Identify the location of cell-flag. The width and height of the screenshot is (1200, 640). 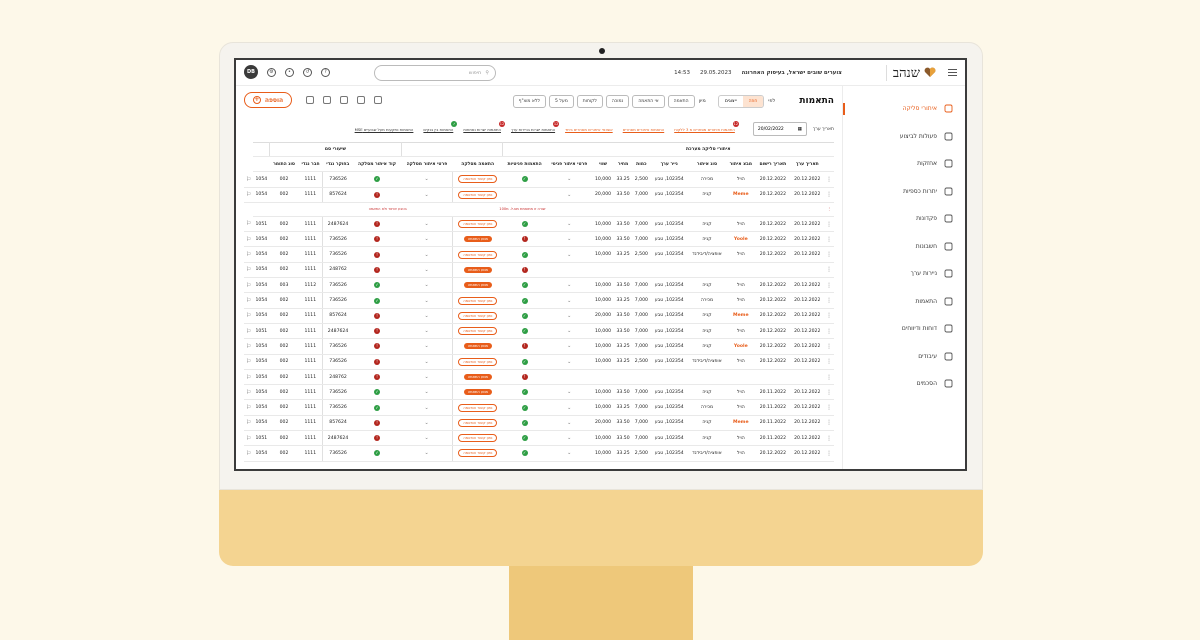
(261, 209).